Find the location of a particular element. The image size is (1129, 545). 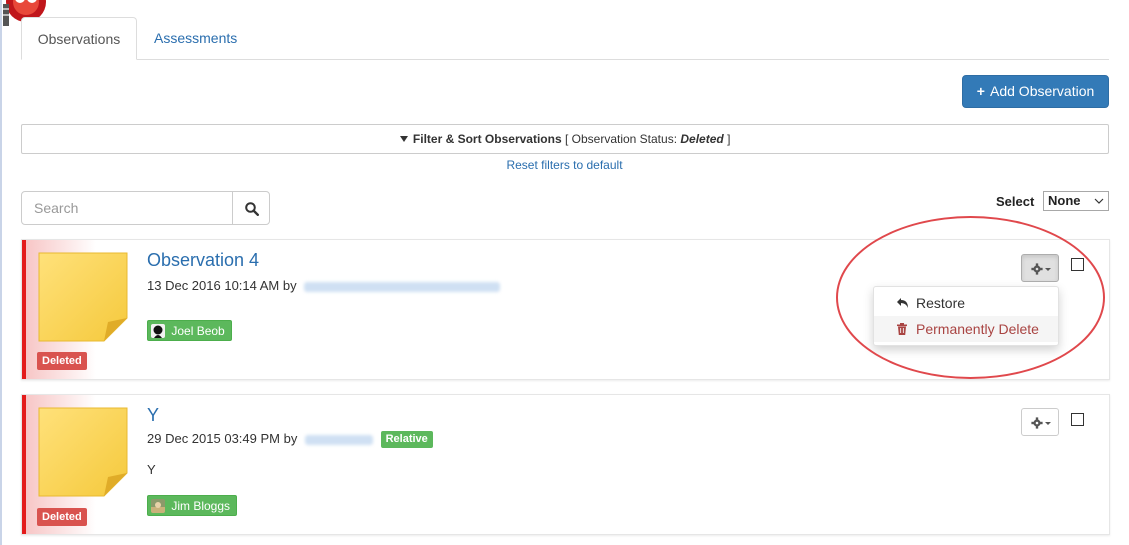

child-tag: Joel Beob is located at coordinates (189, 330).